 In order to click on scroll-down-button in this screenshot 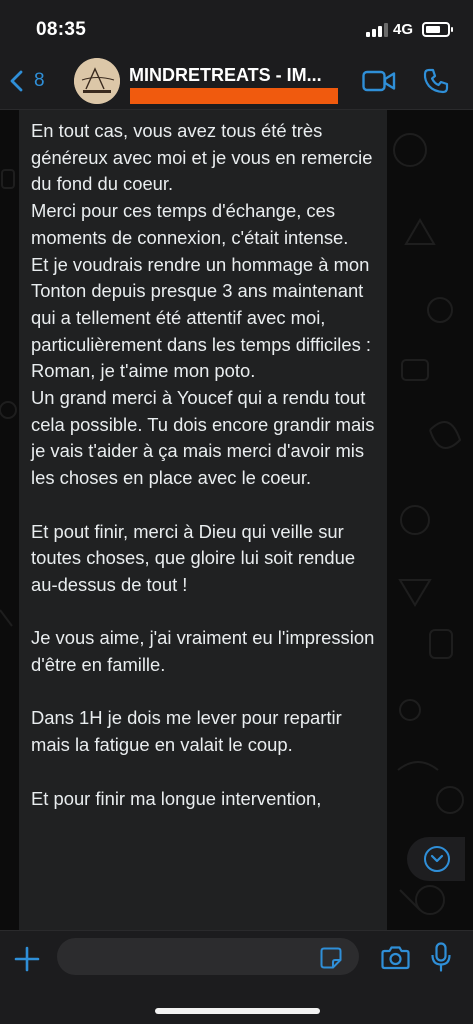, I will do `click(436, 859)`.